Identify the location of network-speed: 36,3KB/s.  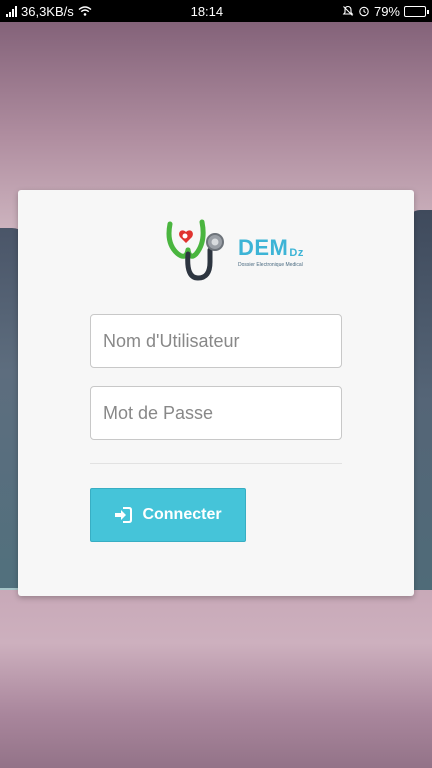
(47, 11).